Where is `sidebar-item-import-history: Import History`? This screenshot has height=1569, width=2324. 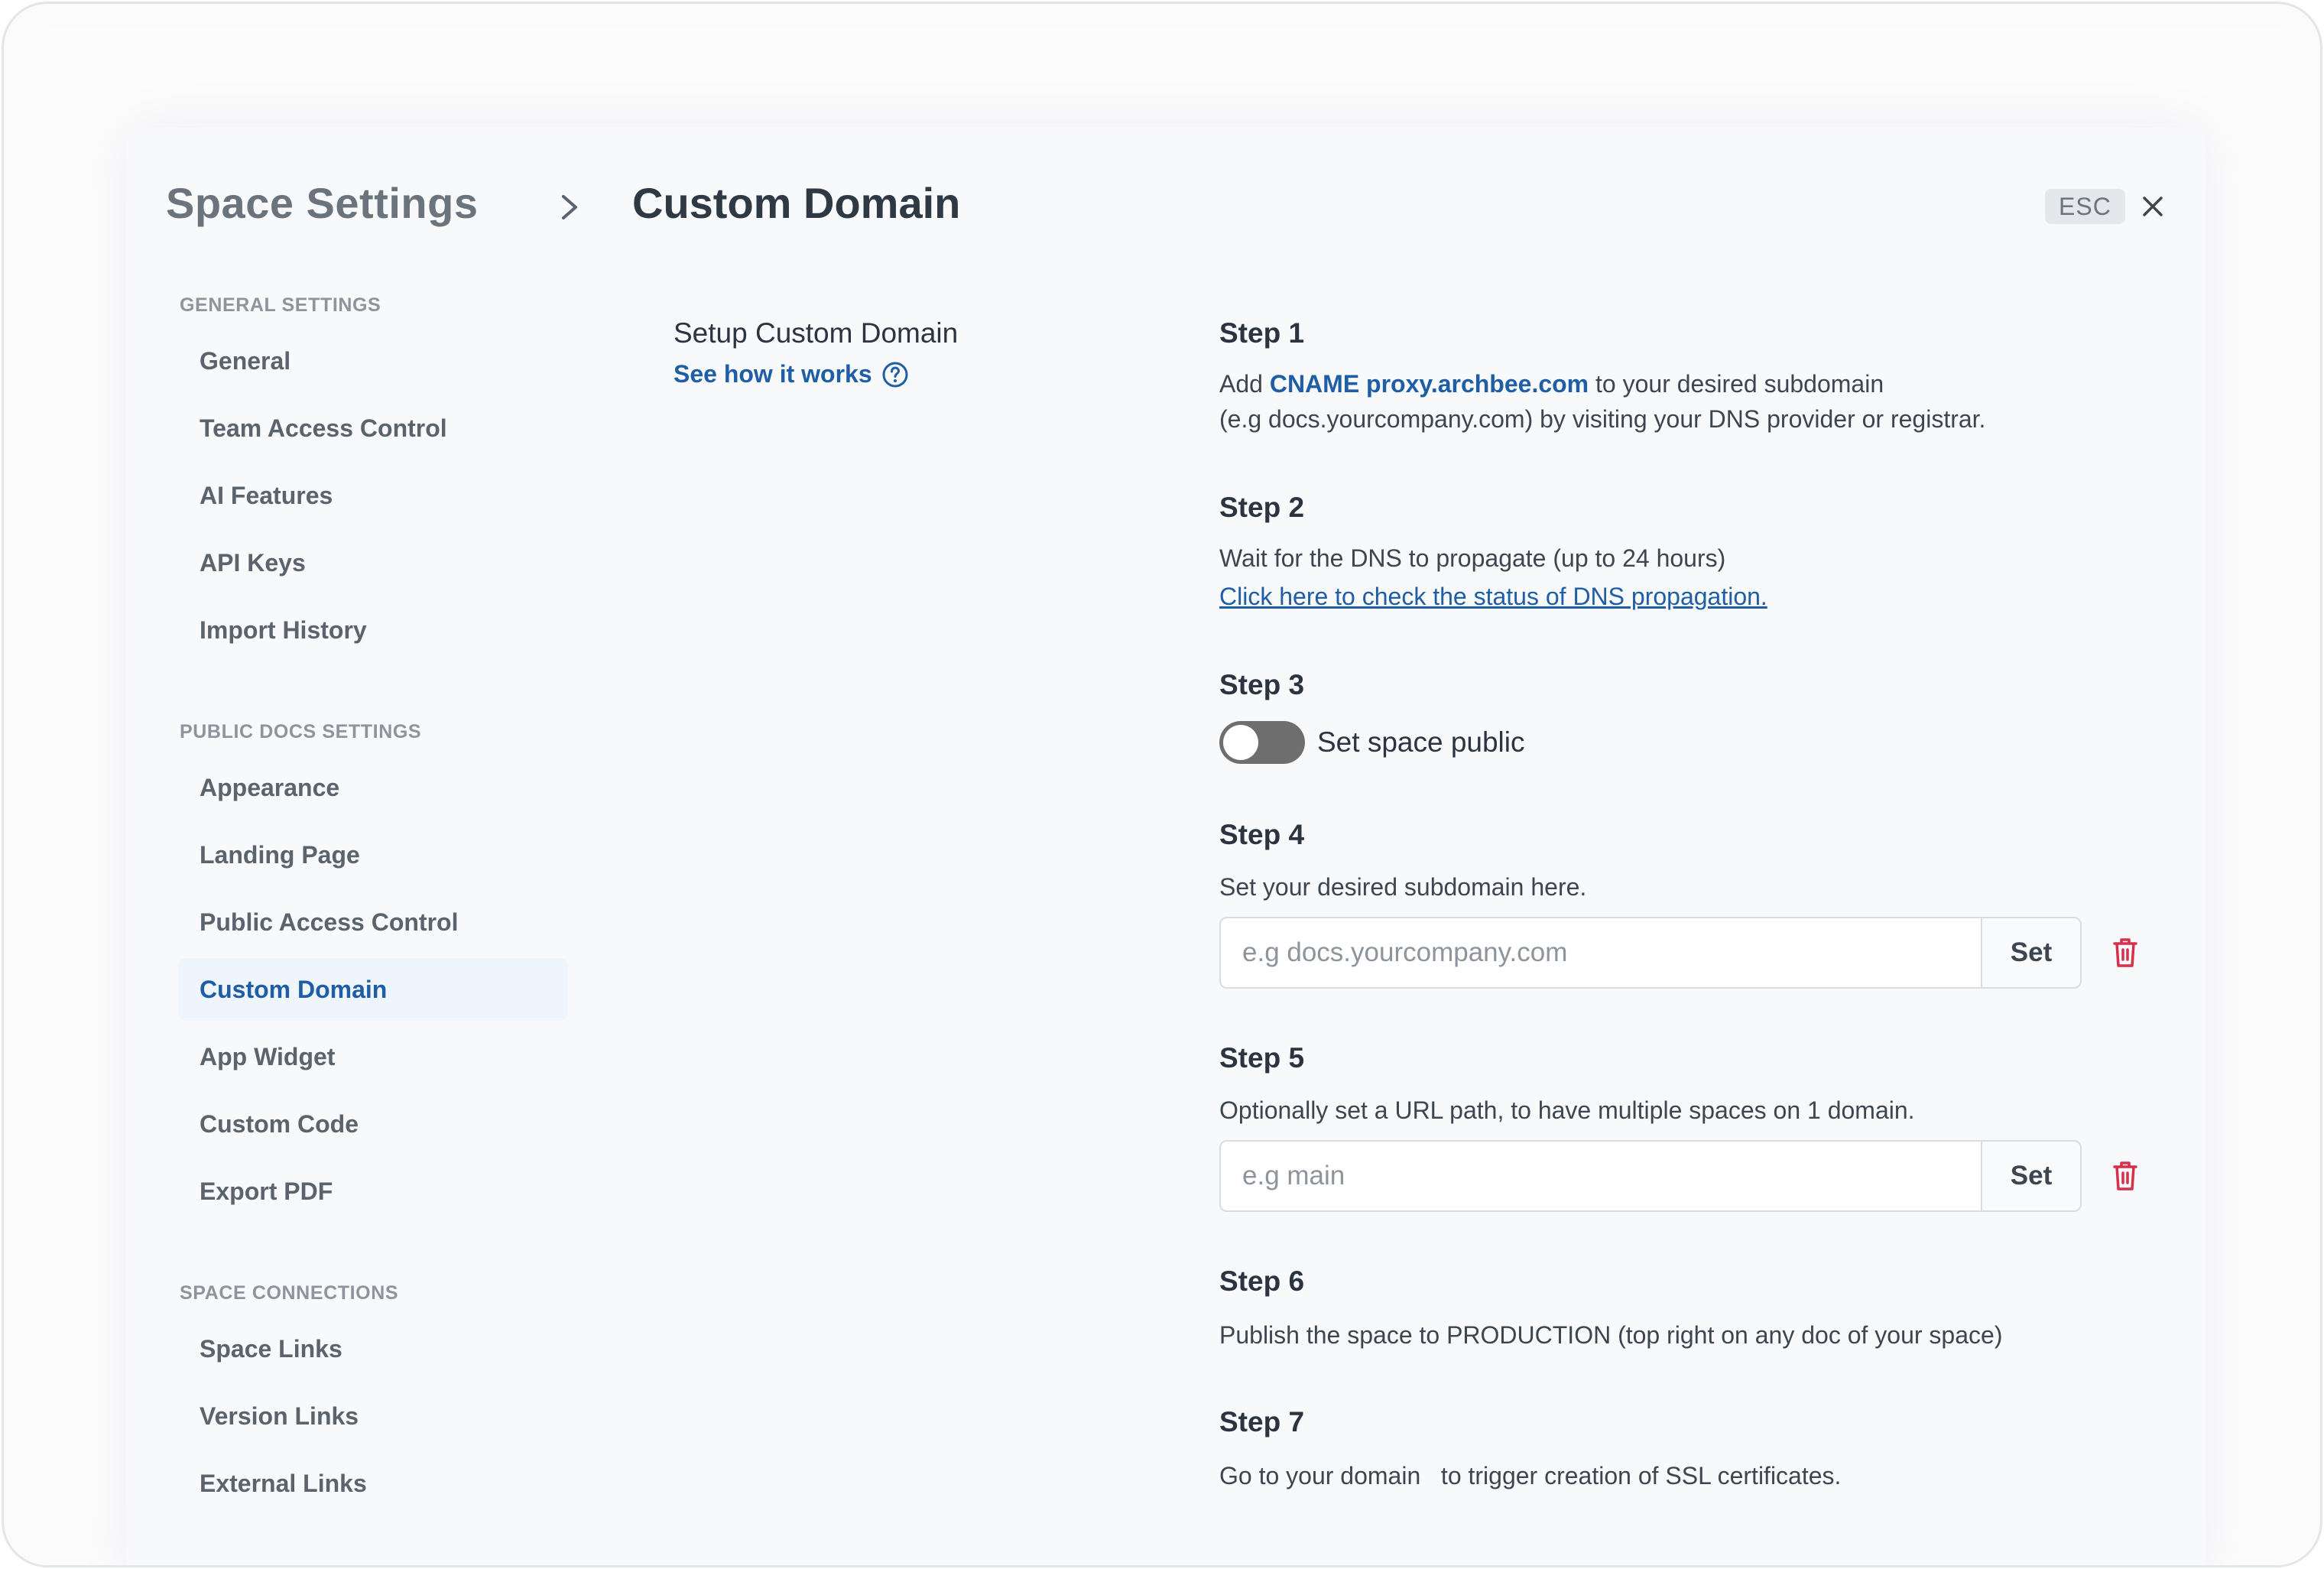
sidebar-item-import-history: Import History is located at coordinates (373, 630).